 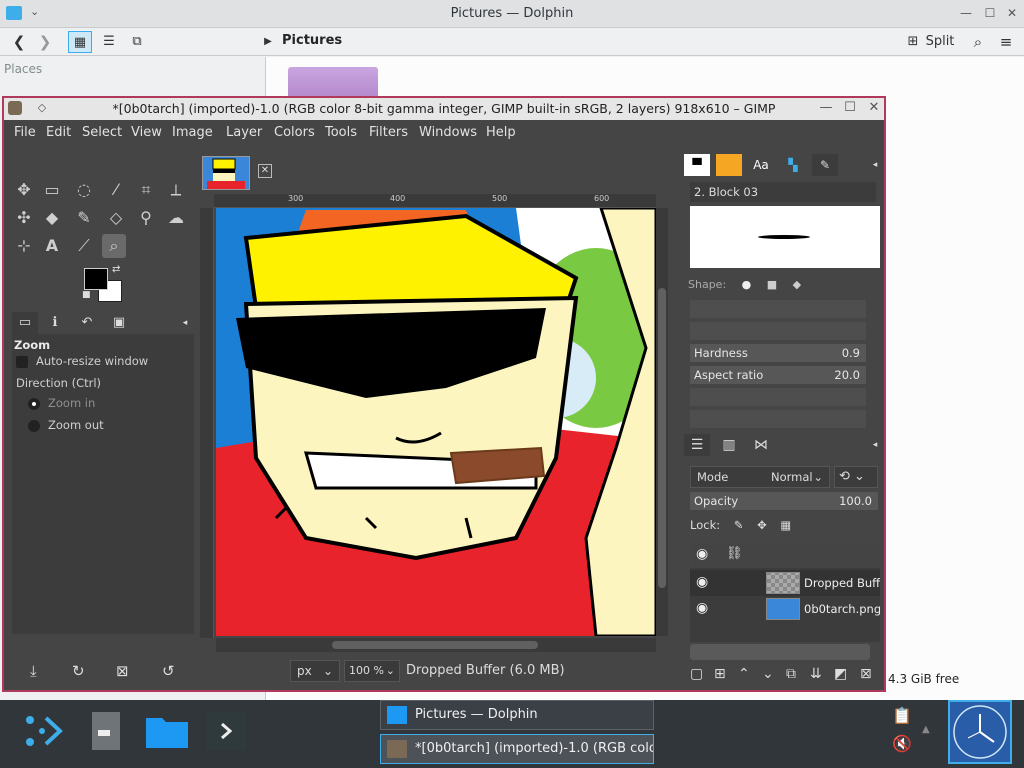 What do you see at coordinates (116, 269) in the screenshot?
I see `swap-colors-icon: ⇄` at bounding box center [116, 269].